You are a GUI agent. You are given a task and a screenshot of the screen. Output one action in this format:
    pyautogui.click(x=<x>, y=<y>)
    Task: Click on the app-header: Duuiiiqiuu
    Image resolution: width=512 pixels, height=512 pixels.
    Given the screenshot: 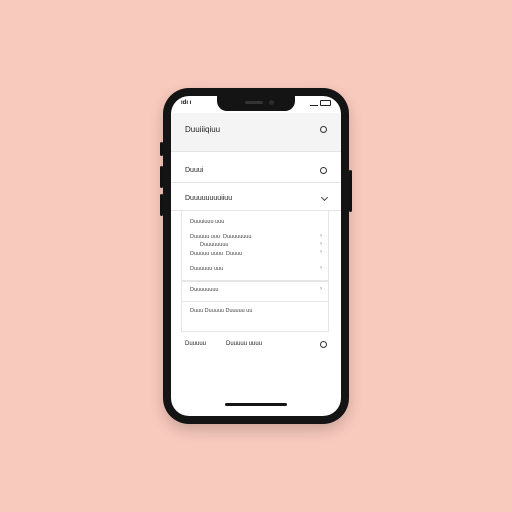 What is the action you would take?
    pyautogui.click(x=256, y=132)
    